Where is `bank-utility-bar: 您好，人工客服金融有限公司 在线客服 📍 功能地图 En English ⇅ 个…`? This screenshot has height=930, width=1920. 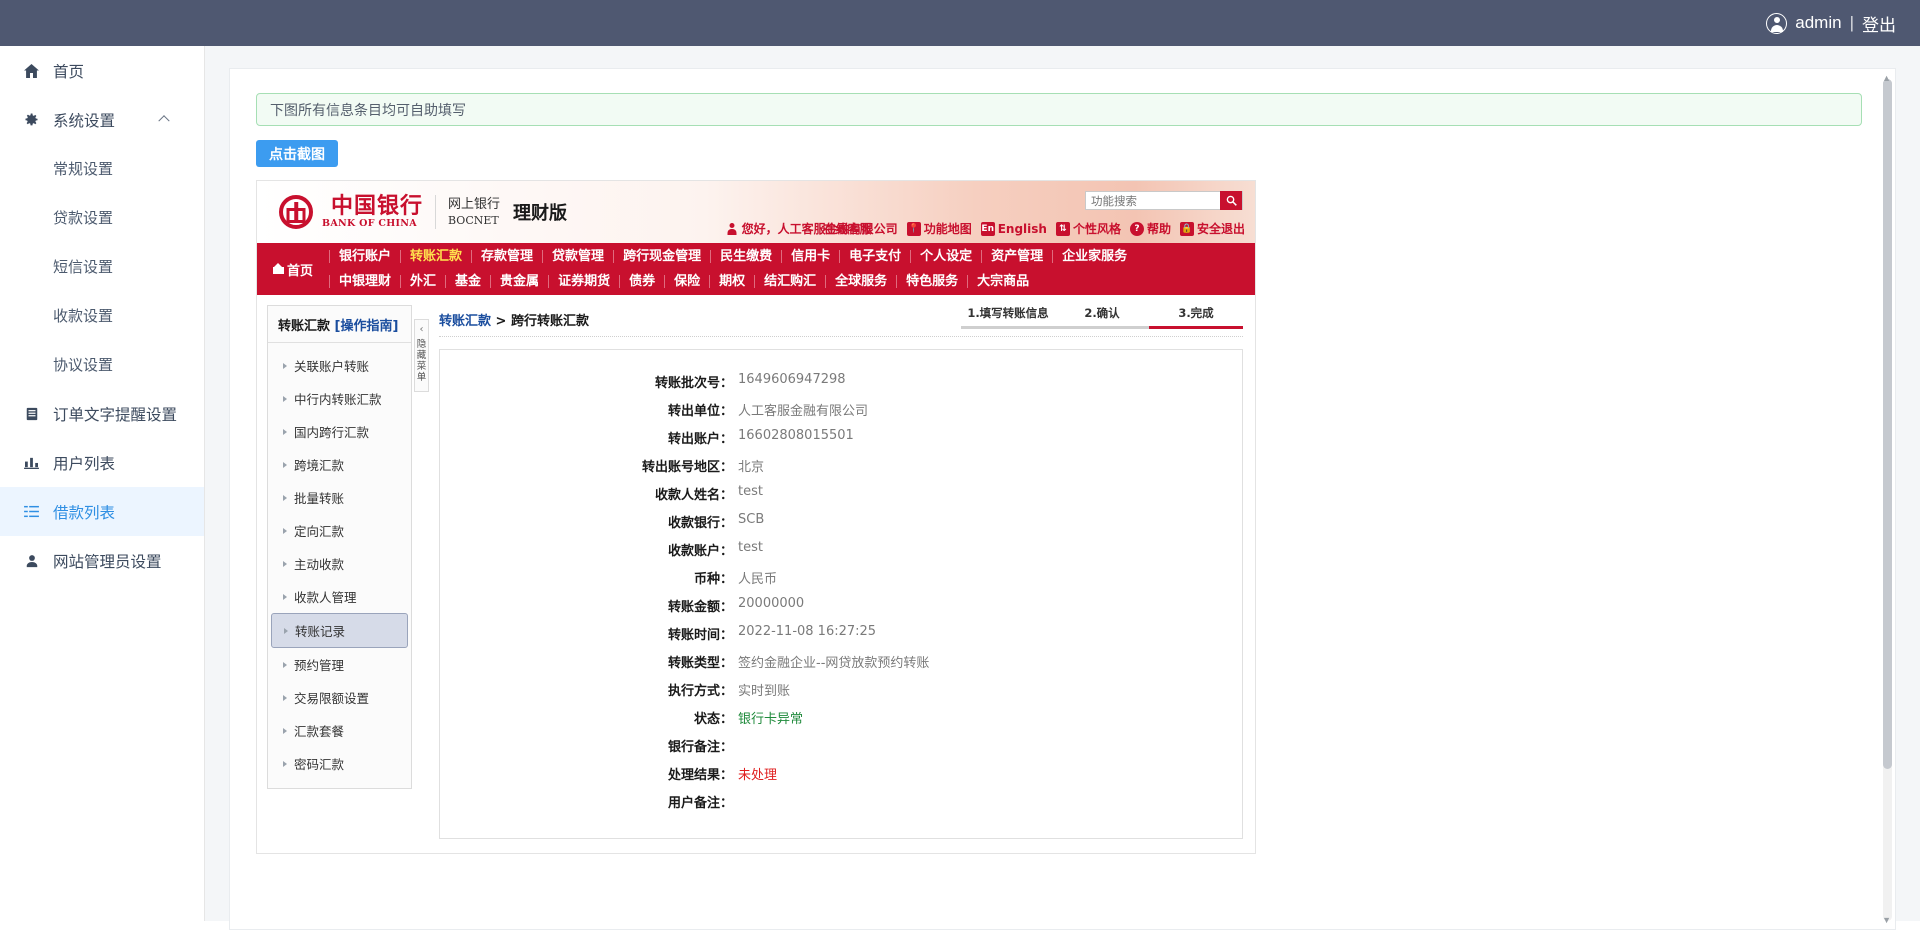
bank-utility-bar: 您好，人工客服金融有限公司 在线客服 📍 功能地图 En English ⇅ 个… is located at coordinates (986, 228).